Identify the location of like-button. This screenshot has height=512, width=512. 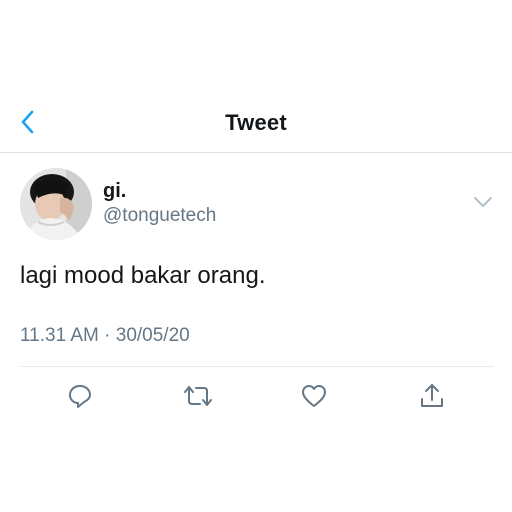
(314, 396).